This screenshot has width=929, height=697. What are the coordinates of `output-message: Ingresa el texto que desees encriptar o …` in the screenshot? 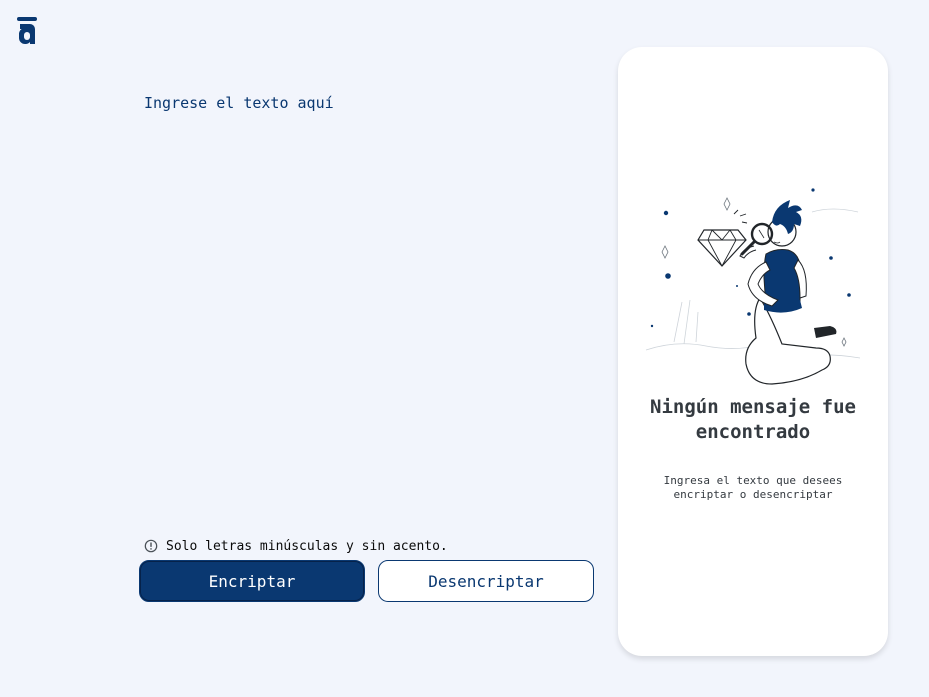 It's located at (753, 487).